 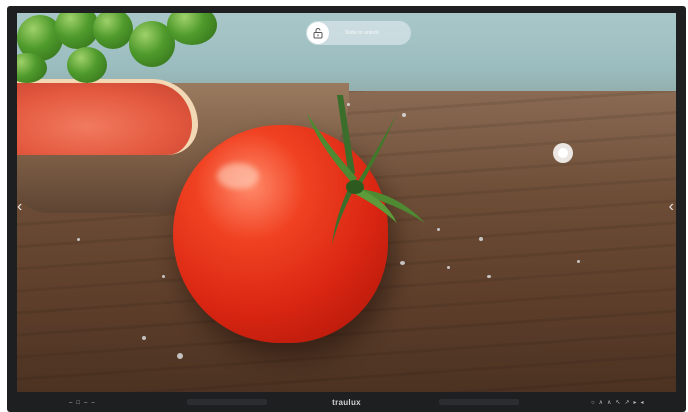 I want to click on bottom-bezel: – □ – – traulux ○ ∧ ∧ ↖ ↗ ▸ ◂, so click(x=346, y=403).